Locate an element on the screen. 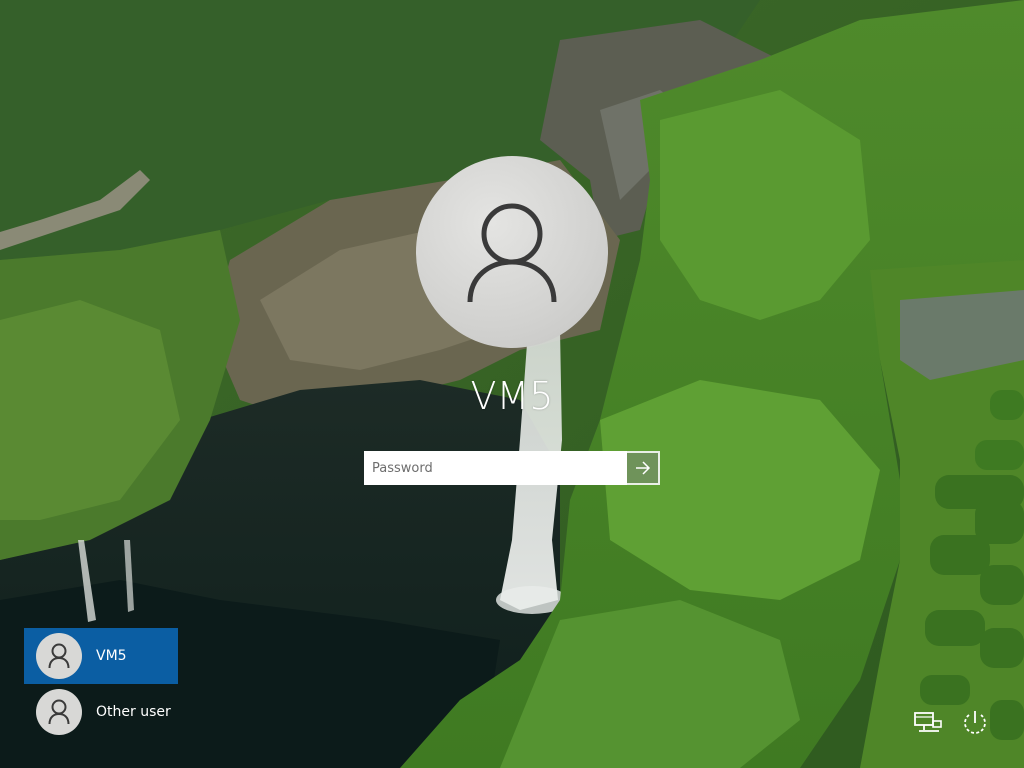 The height and width of the screenshot is (768, 1024). password-box is located at coordinates (512, 468).